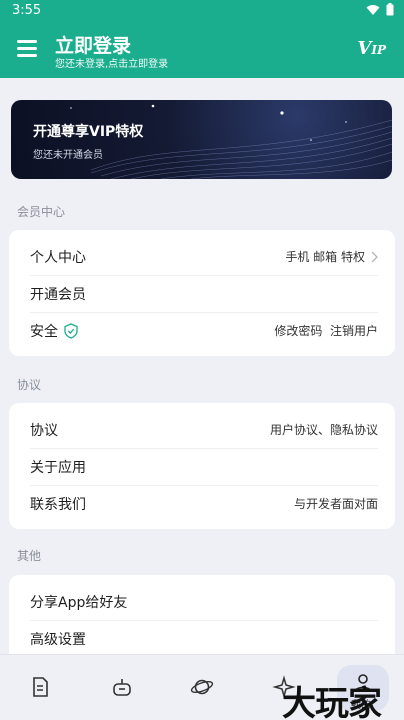  Describe the element at coordinates (41, 212) in the screenshot. I see `section-label-member: 会员中心` at that location.